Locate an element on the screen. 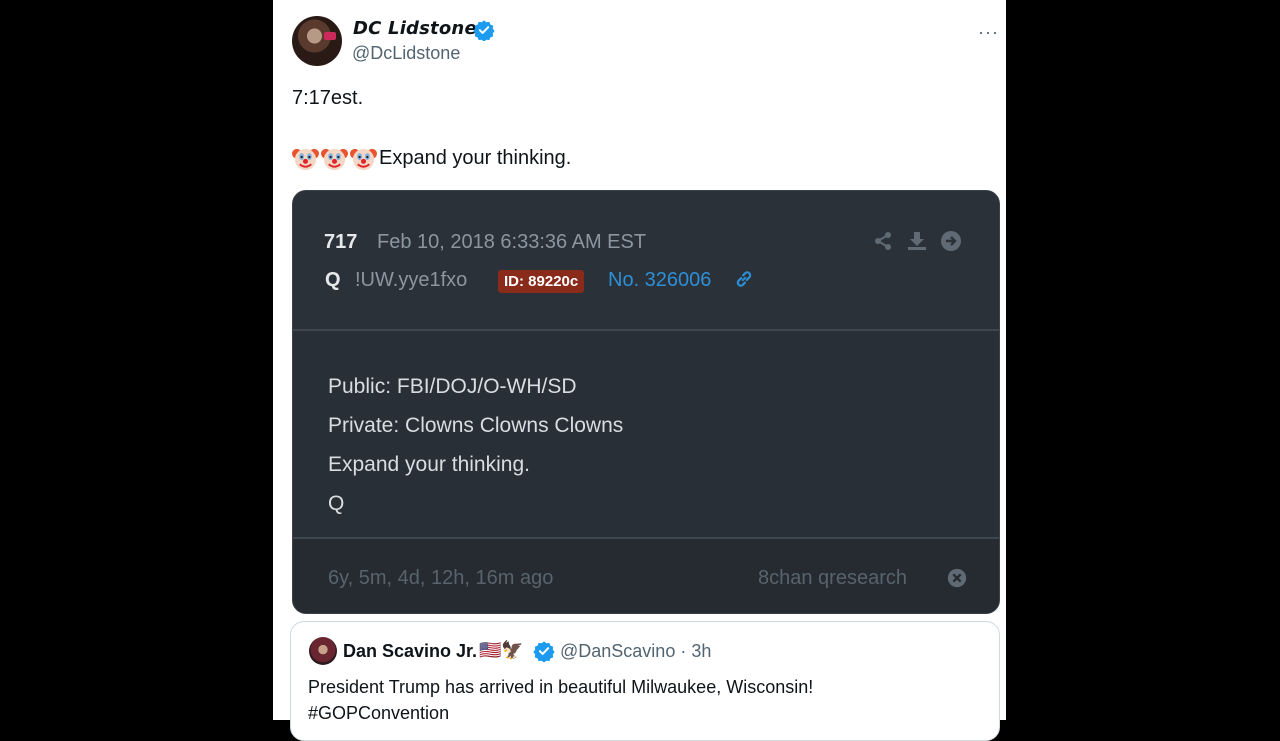 The width and height of the screenshot is (1280, 741). author-display-name: DC Lidstone is located at coordinates (415, 28).